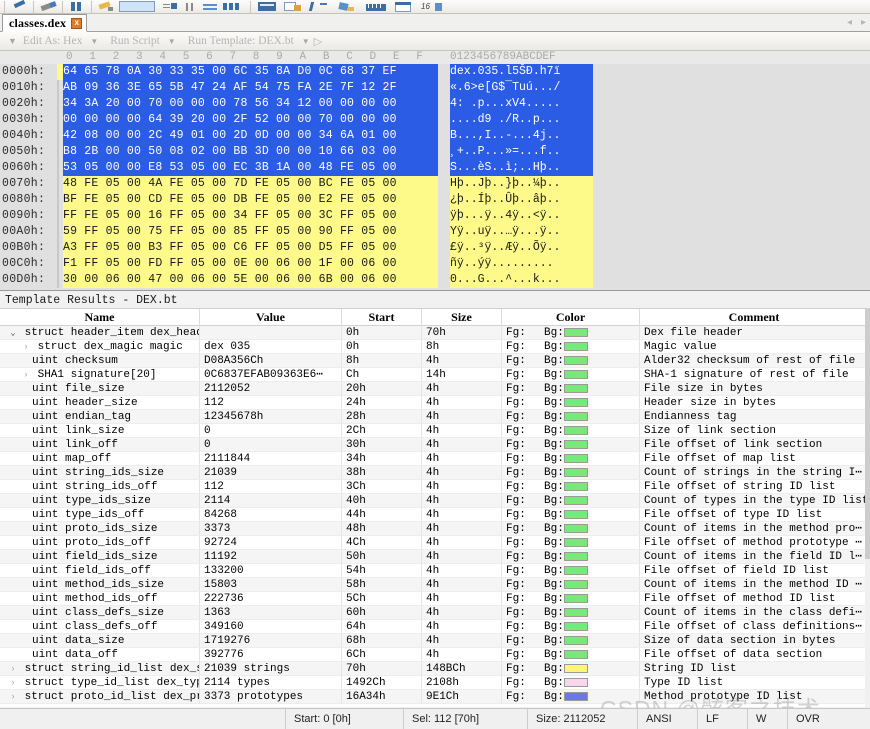 This screenshot has height=729, width=870. Describe the element at coordinates (271, 612) in the screenshot. I see `row-value: 1363` at that location.